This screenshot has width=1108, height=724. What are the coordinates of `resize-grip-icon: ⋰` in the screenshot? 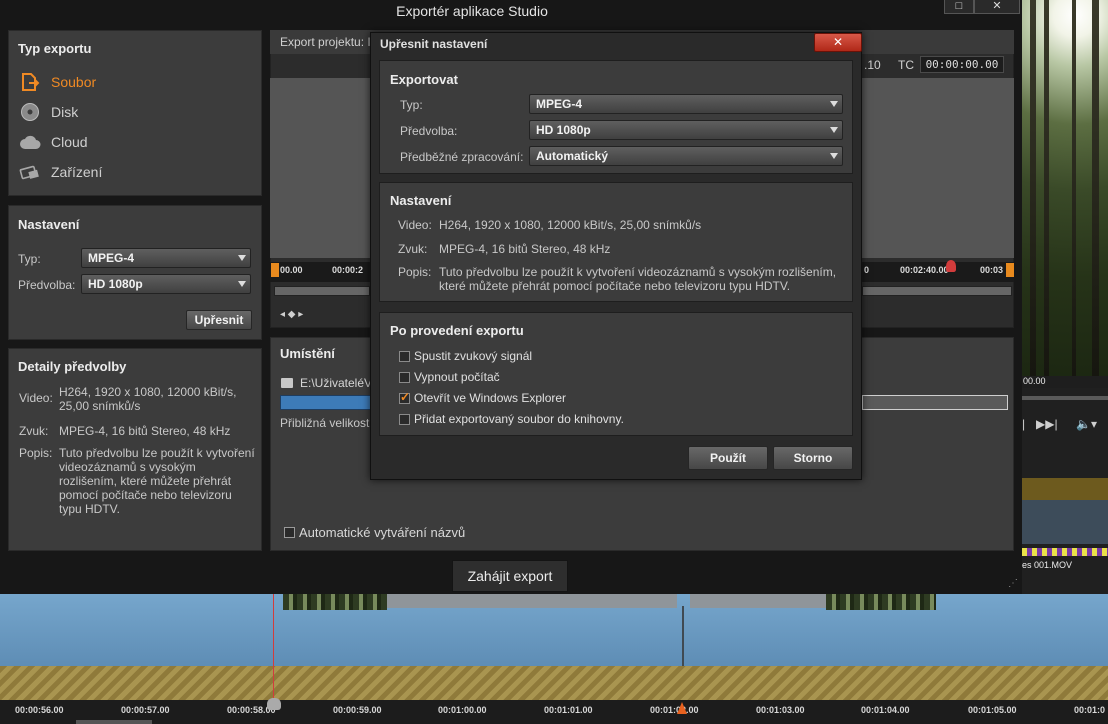 It's located at (1014, 584).